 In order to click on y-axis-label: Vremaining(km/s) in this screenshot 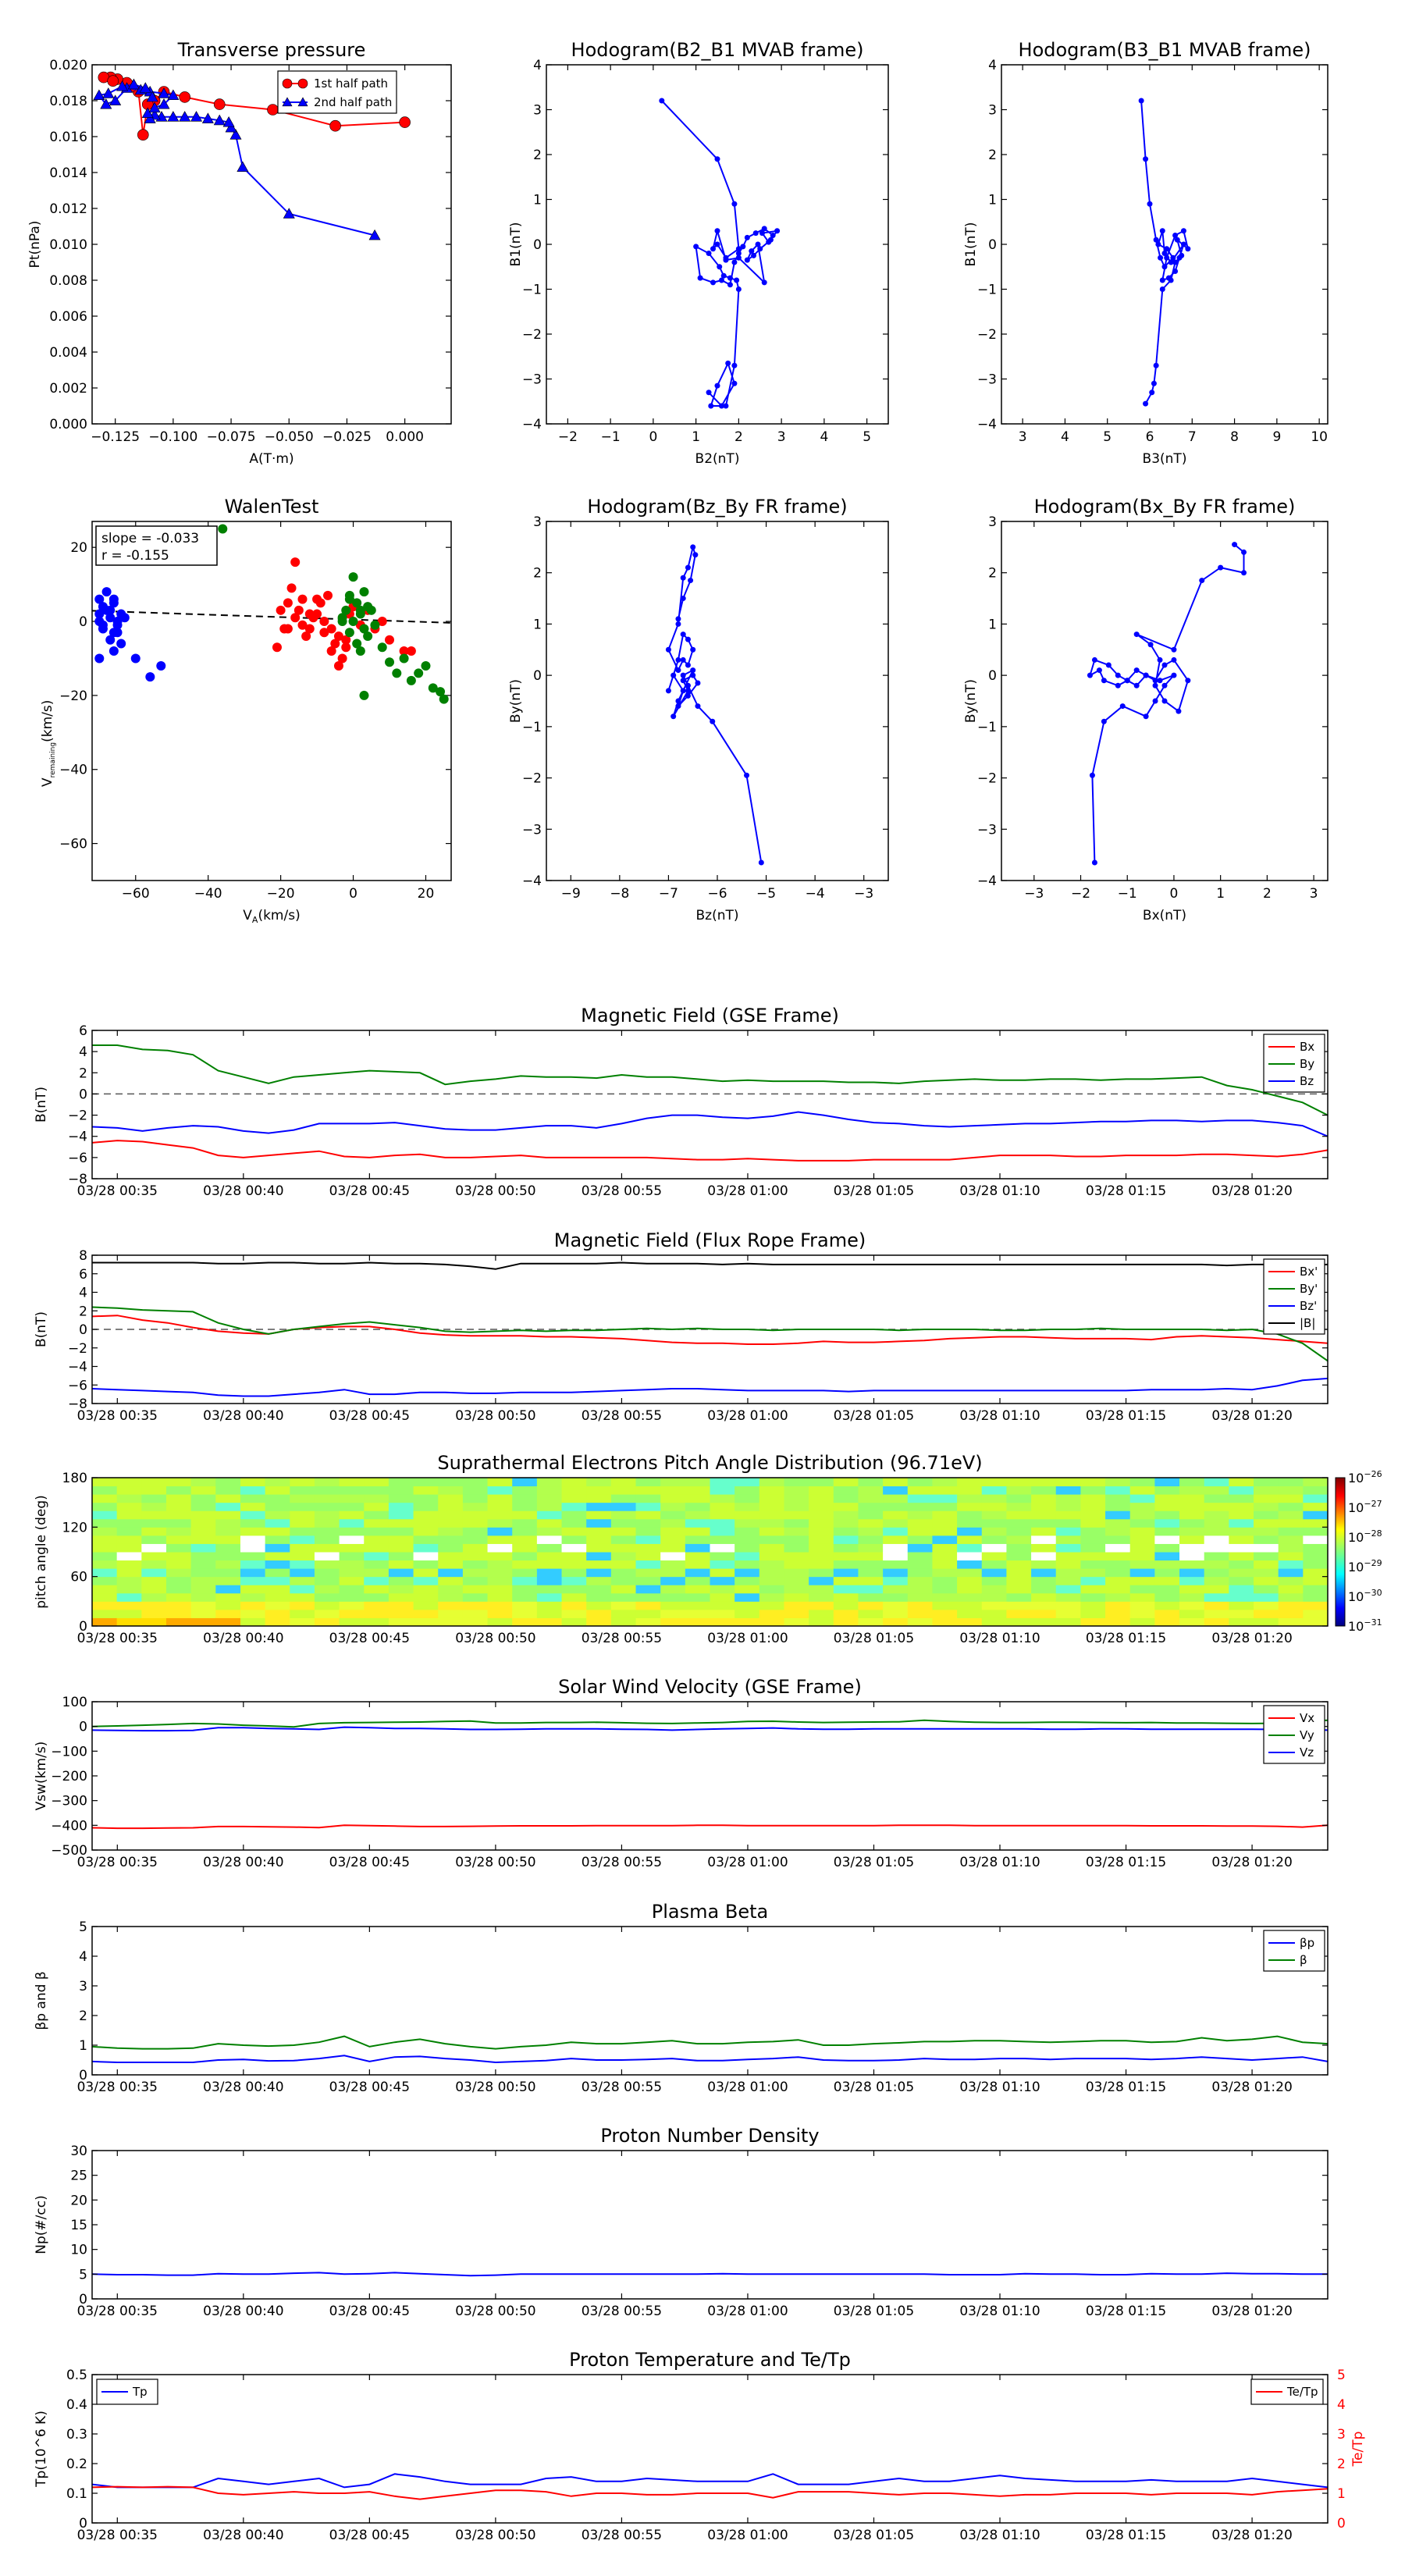, I will do `click(49, 743)`.